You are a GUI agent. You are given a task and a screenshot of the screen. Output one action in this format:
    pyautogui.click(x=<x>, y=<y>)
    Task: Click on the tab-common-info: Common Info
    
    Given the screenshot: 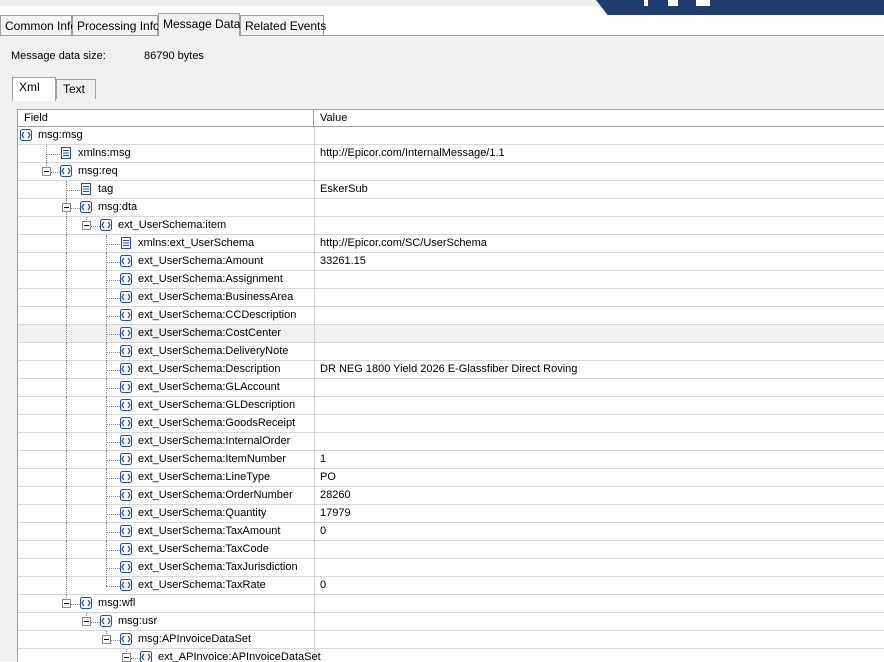 What is the action you would take?
    pyautogui.click(x=36, y=25)
    